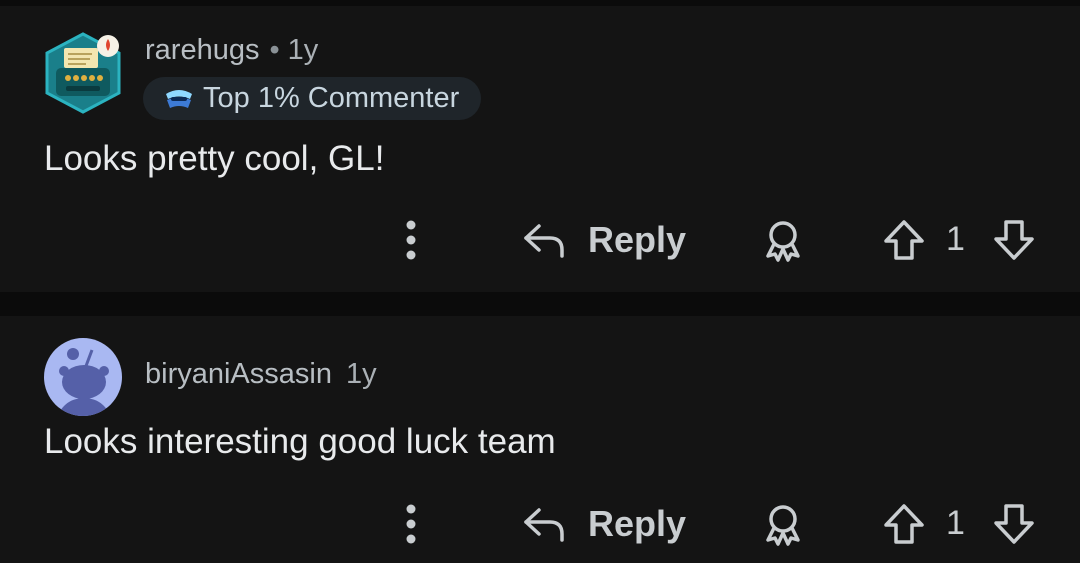 The height and width of the screenshot is (563, 1080). I want to click on comment-meta: biryaniAssasin 1y, so click(261, 374).